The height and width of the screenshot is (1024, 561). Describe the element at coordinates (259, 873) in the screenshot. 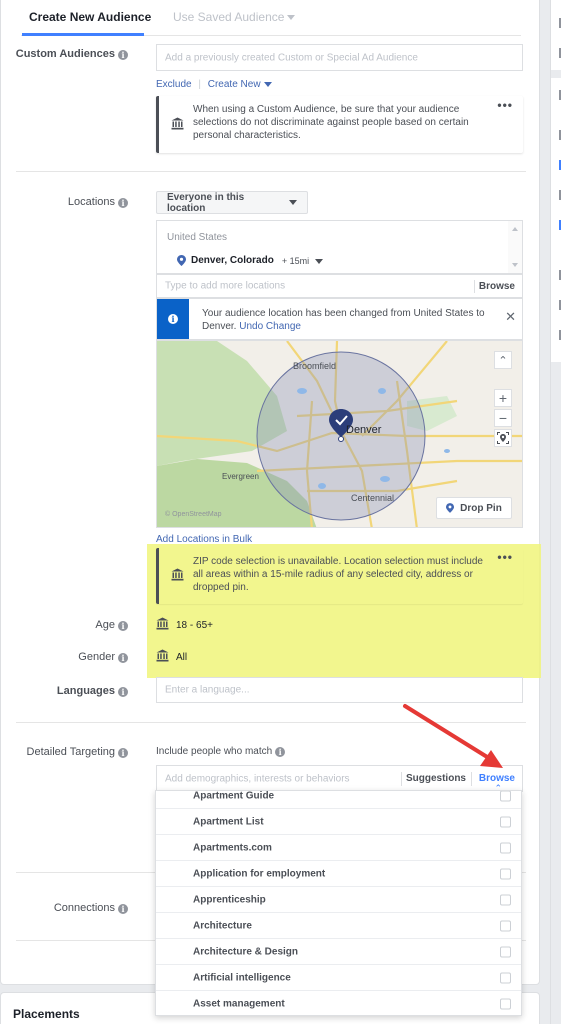

I see `item-label: Application for employment` at that location.